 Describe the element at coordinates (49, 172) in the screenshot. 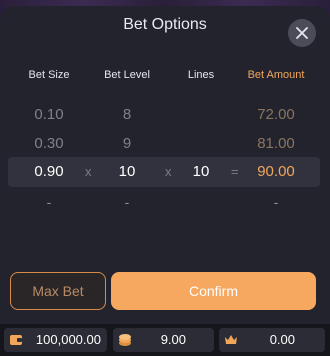

I see `selected-bet-size: 0.90` at that location.